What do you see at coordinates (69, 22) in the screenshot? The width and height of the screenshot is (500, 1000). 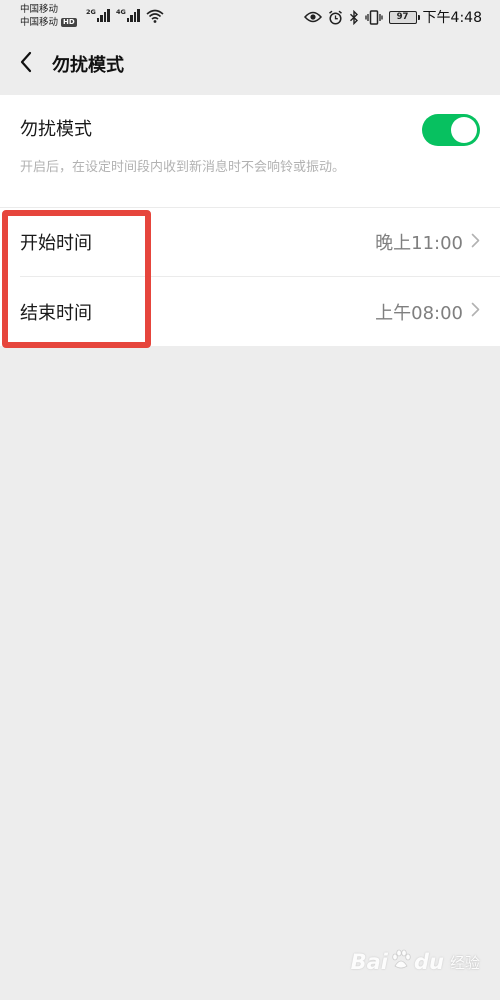 I see `hd-badge: HD` at bounding box center [69, 22].